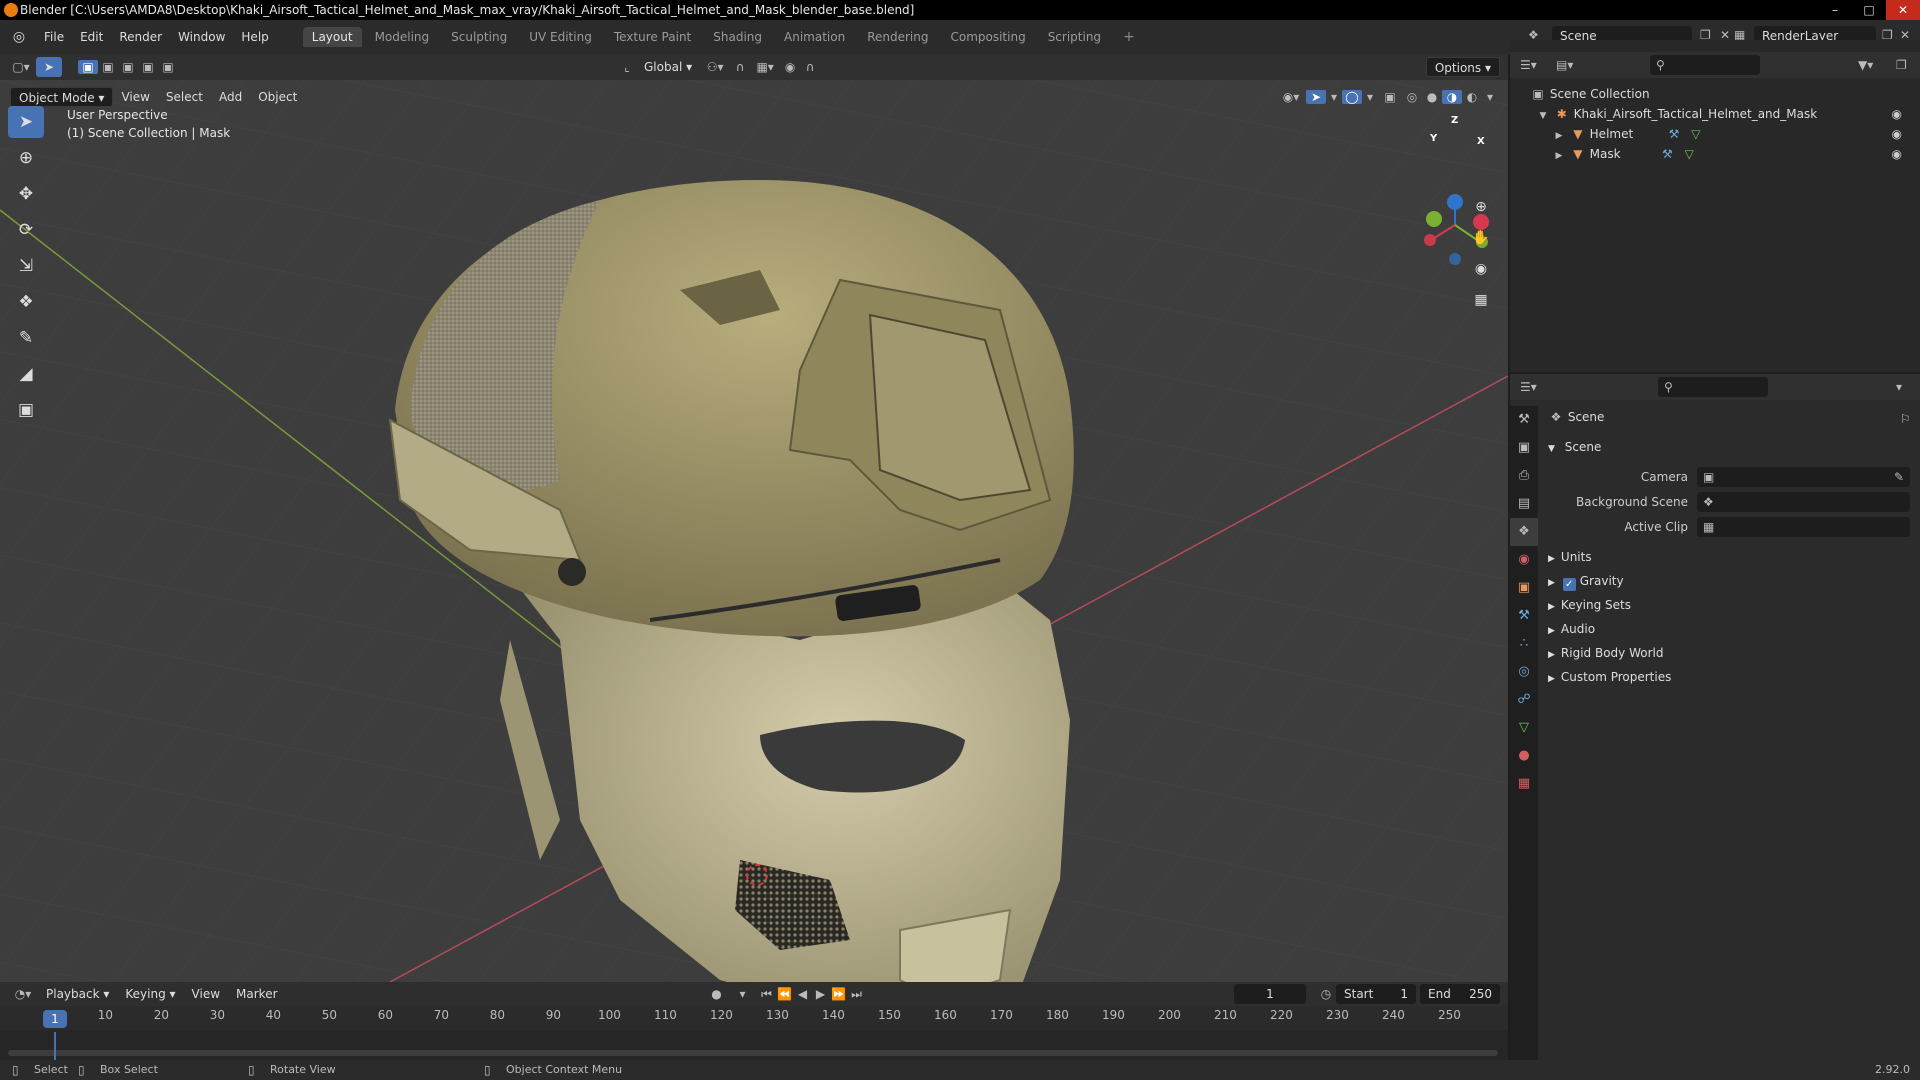  I want to click on material-tab-icon: ●, so click(1524, 756).